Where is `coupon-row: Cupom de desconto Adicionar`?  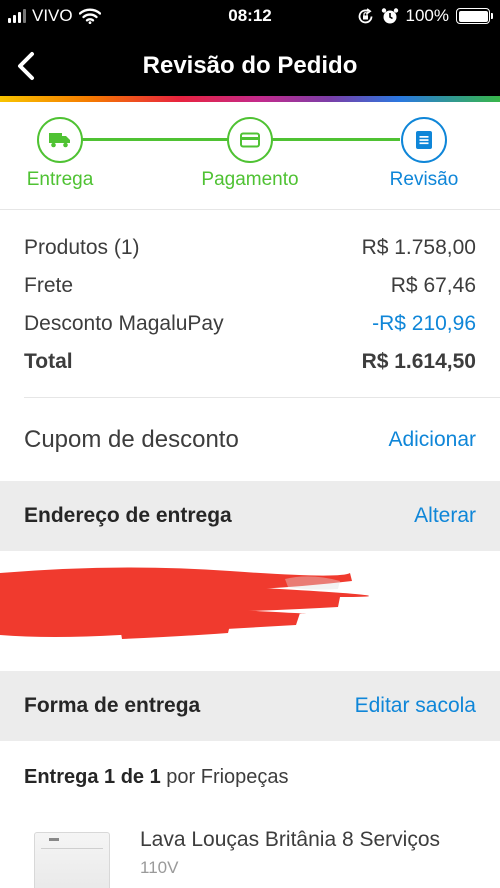
coupon-row: Cupom de desconto Adicionar is located at coordinates (250, 440).